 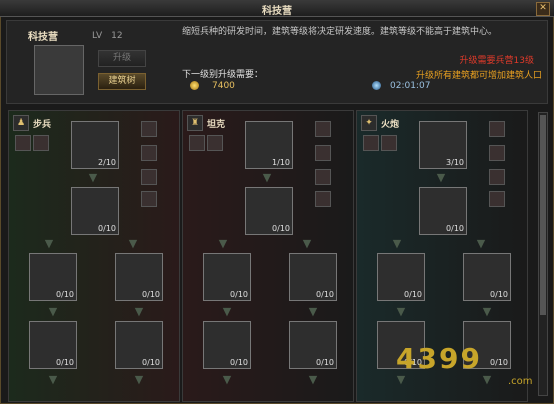 What do you see at coordinates (122, 81) in the screenshot?
I see `build-tree-button: 建筑树` at bounding box center [122, 81].